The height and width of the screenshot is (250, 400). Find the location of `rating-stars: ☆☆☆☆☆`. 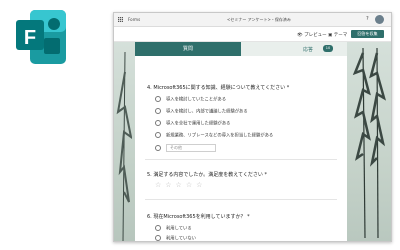

rating-stars: ☆☆☆☆☆ is located at coordinates (180, 185).